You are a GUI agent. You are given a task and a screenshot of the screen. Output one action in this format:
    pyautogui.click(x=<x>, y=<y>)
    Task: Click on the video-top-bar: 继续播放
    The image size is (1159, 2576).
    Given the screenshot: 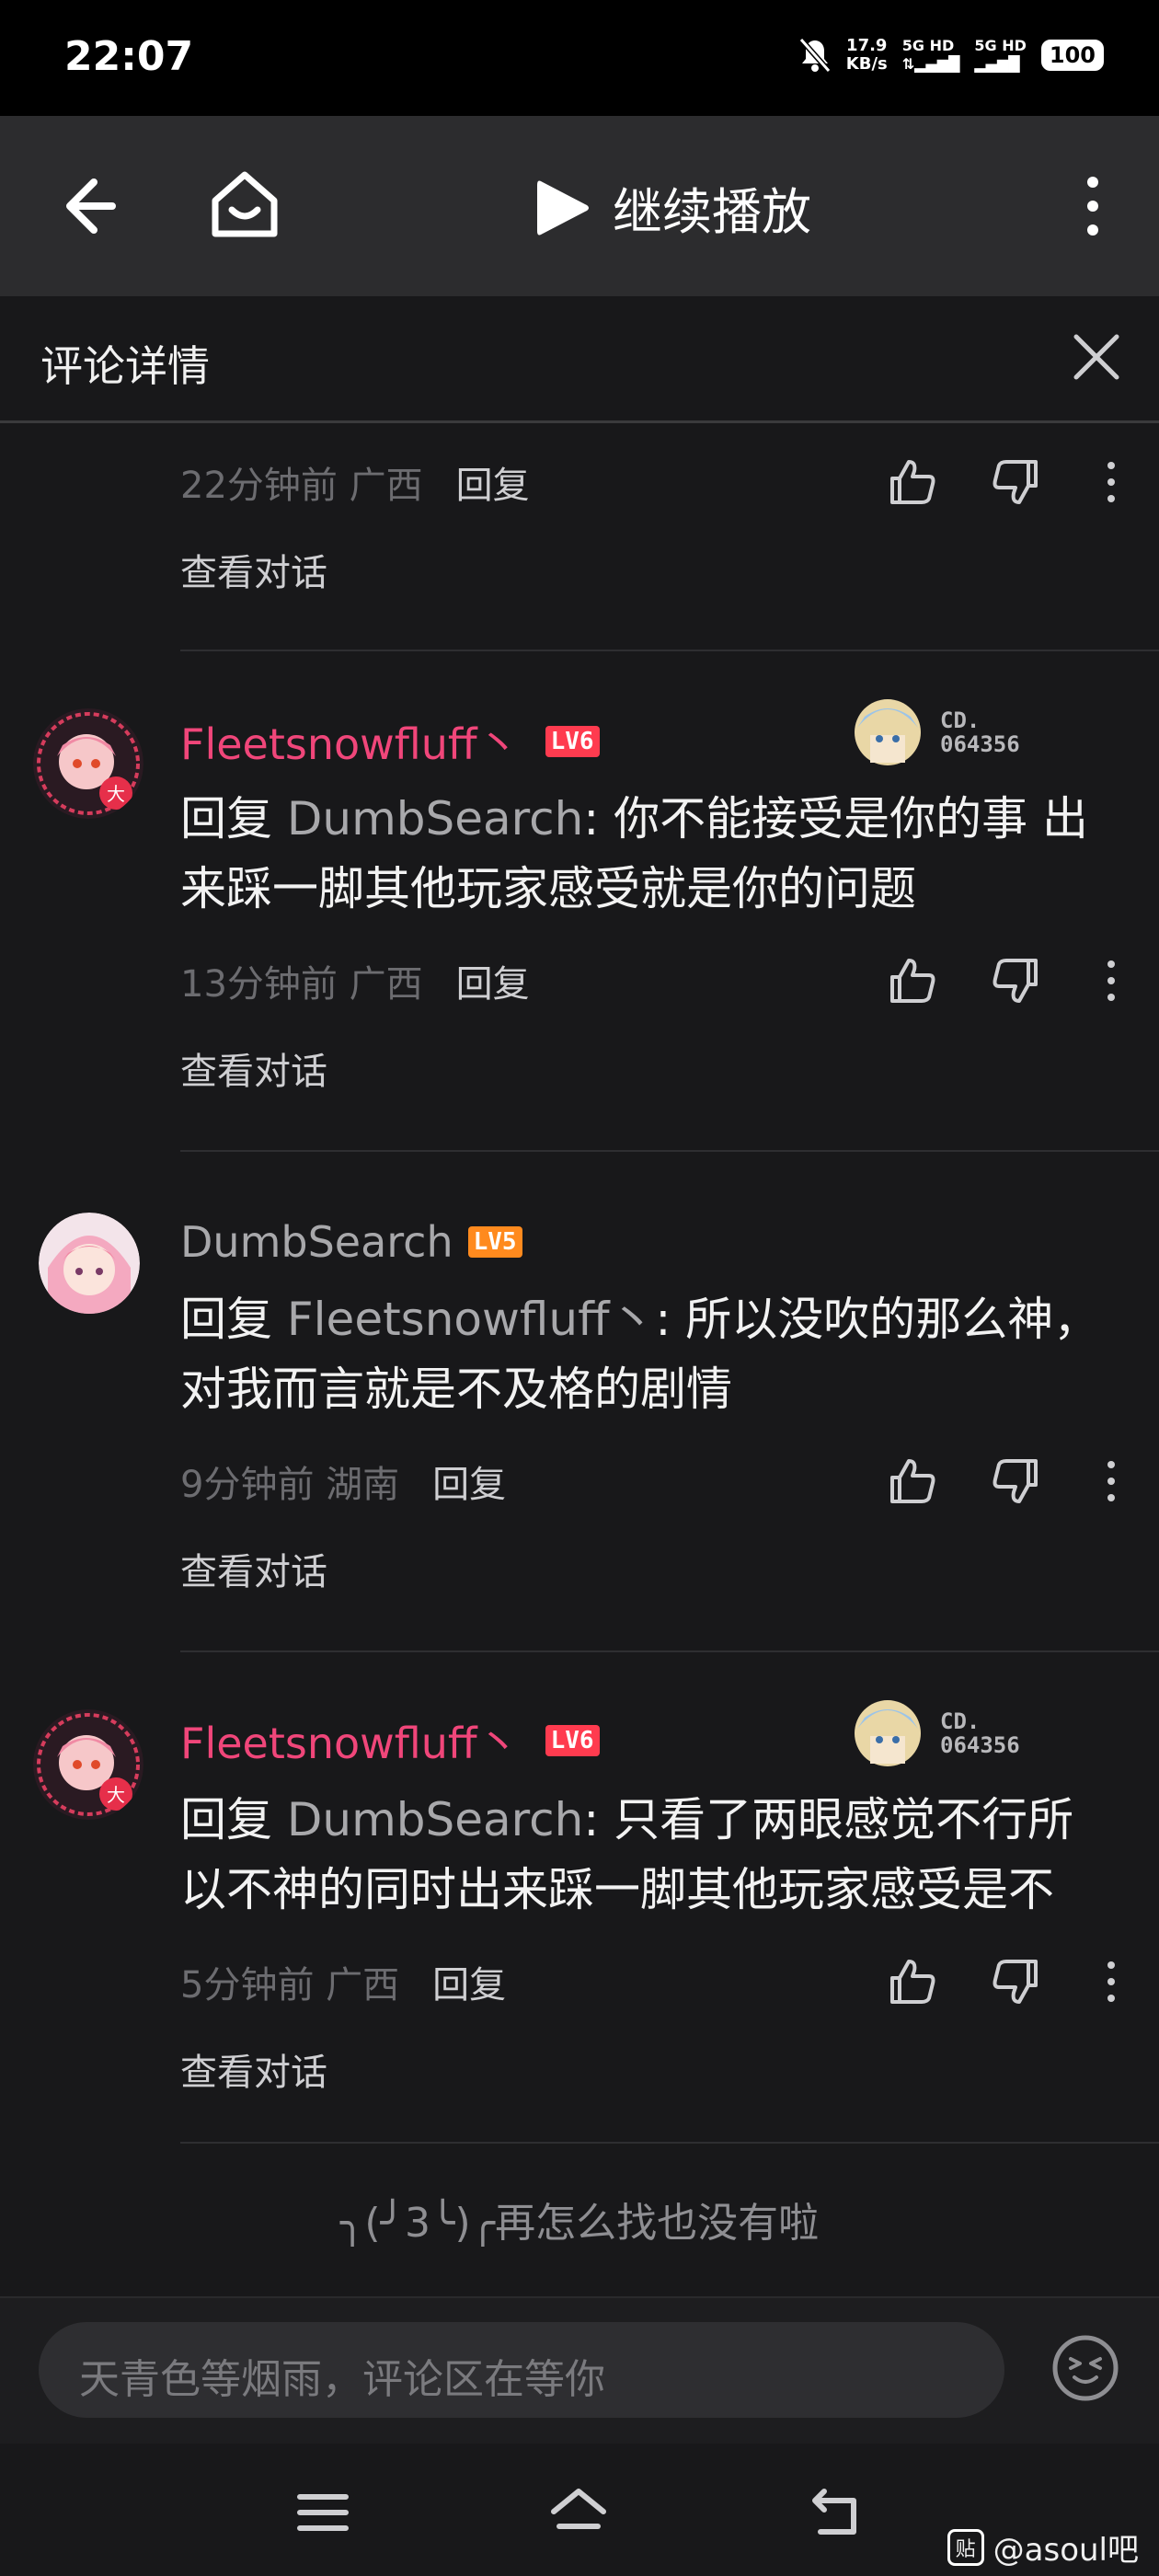 What is the action you would take?
    pyautogui.click(x=579, y=206)
    